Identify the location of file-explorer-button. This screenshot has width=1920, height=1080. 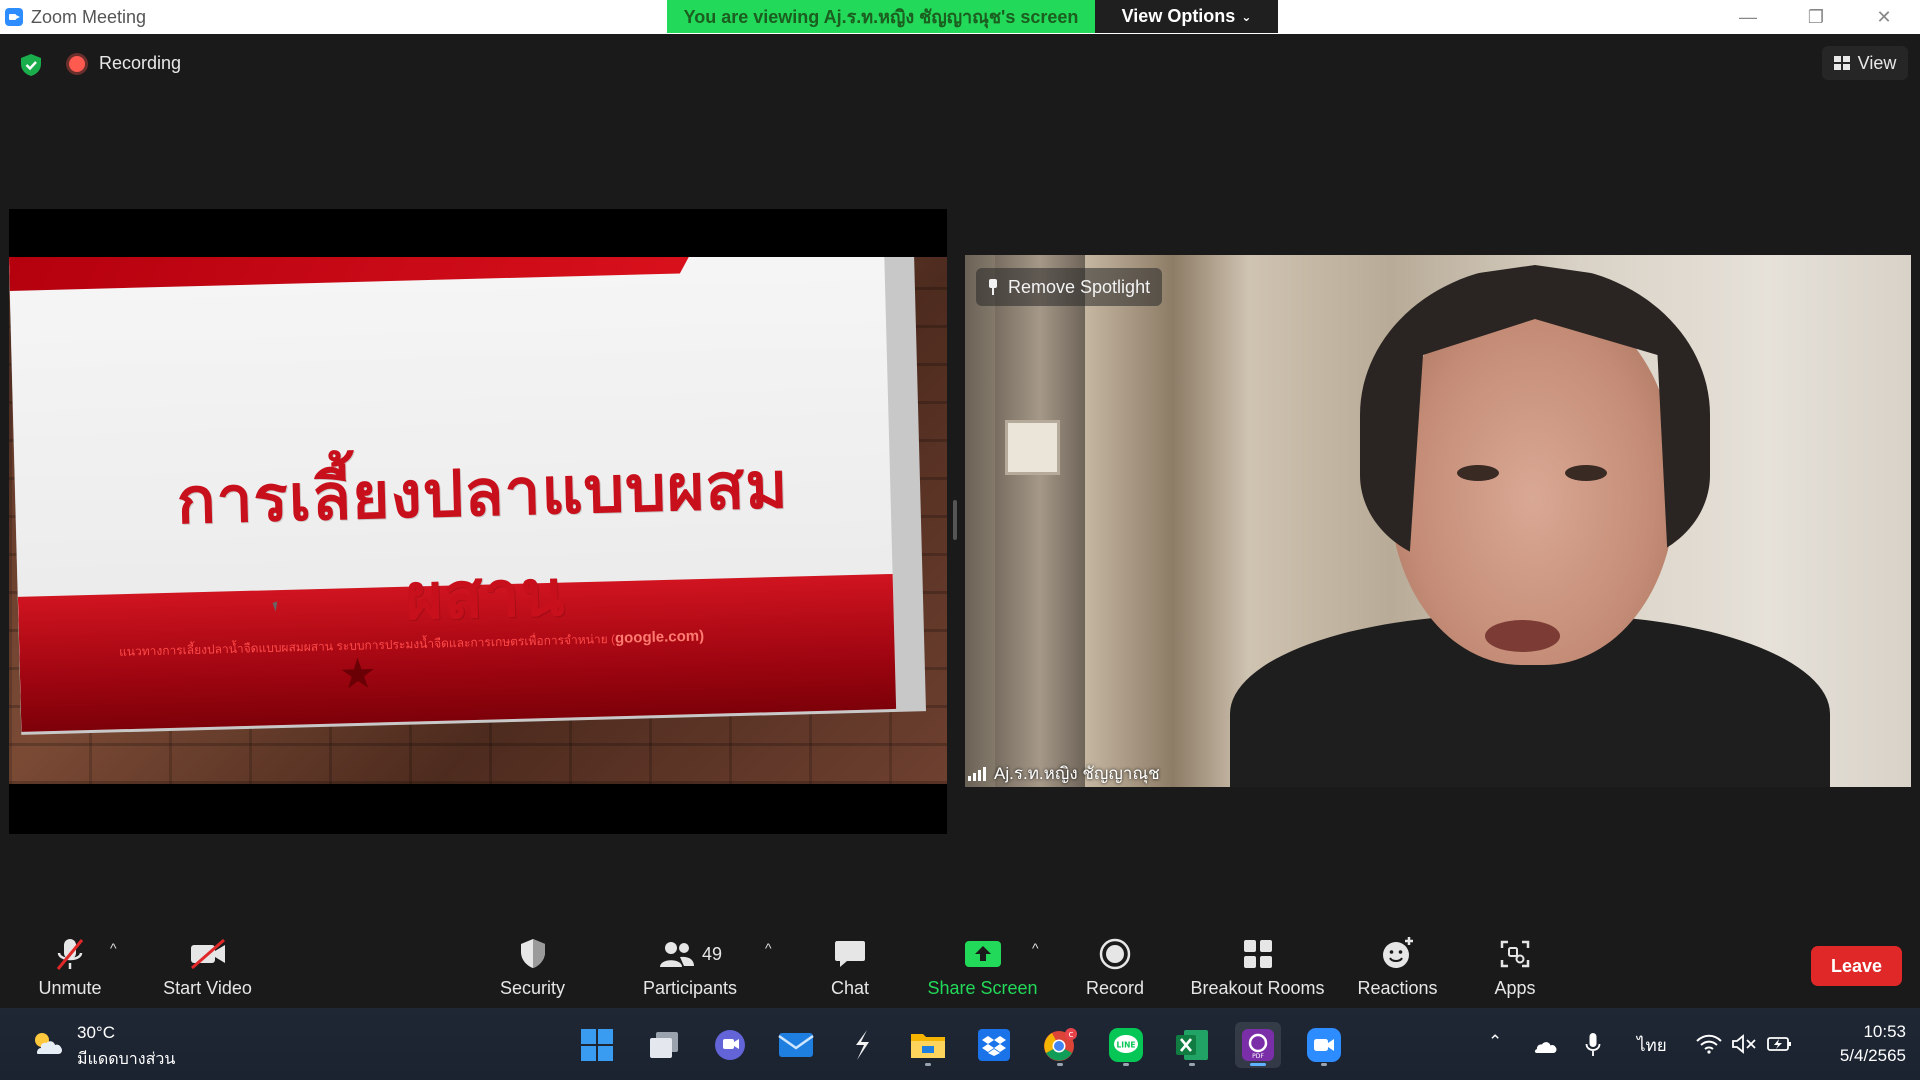
(928, 1045).